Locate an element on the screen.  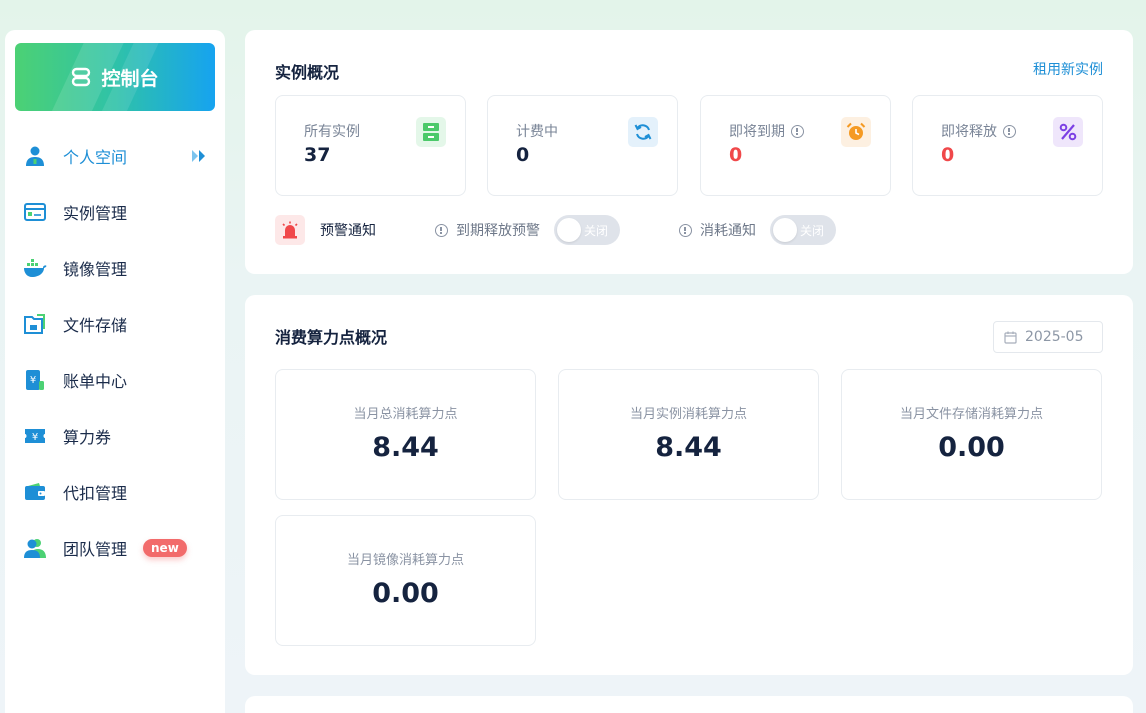
sidebar-item-instance-management: 实例管理 is located at coordinates (115, 212).